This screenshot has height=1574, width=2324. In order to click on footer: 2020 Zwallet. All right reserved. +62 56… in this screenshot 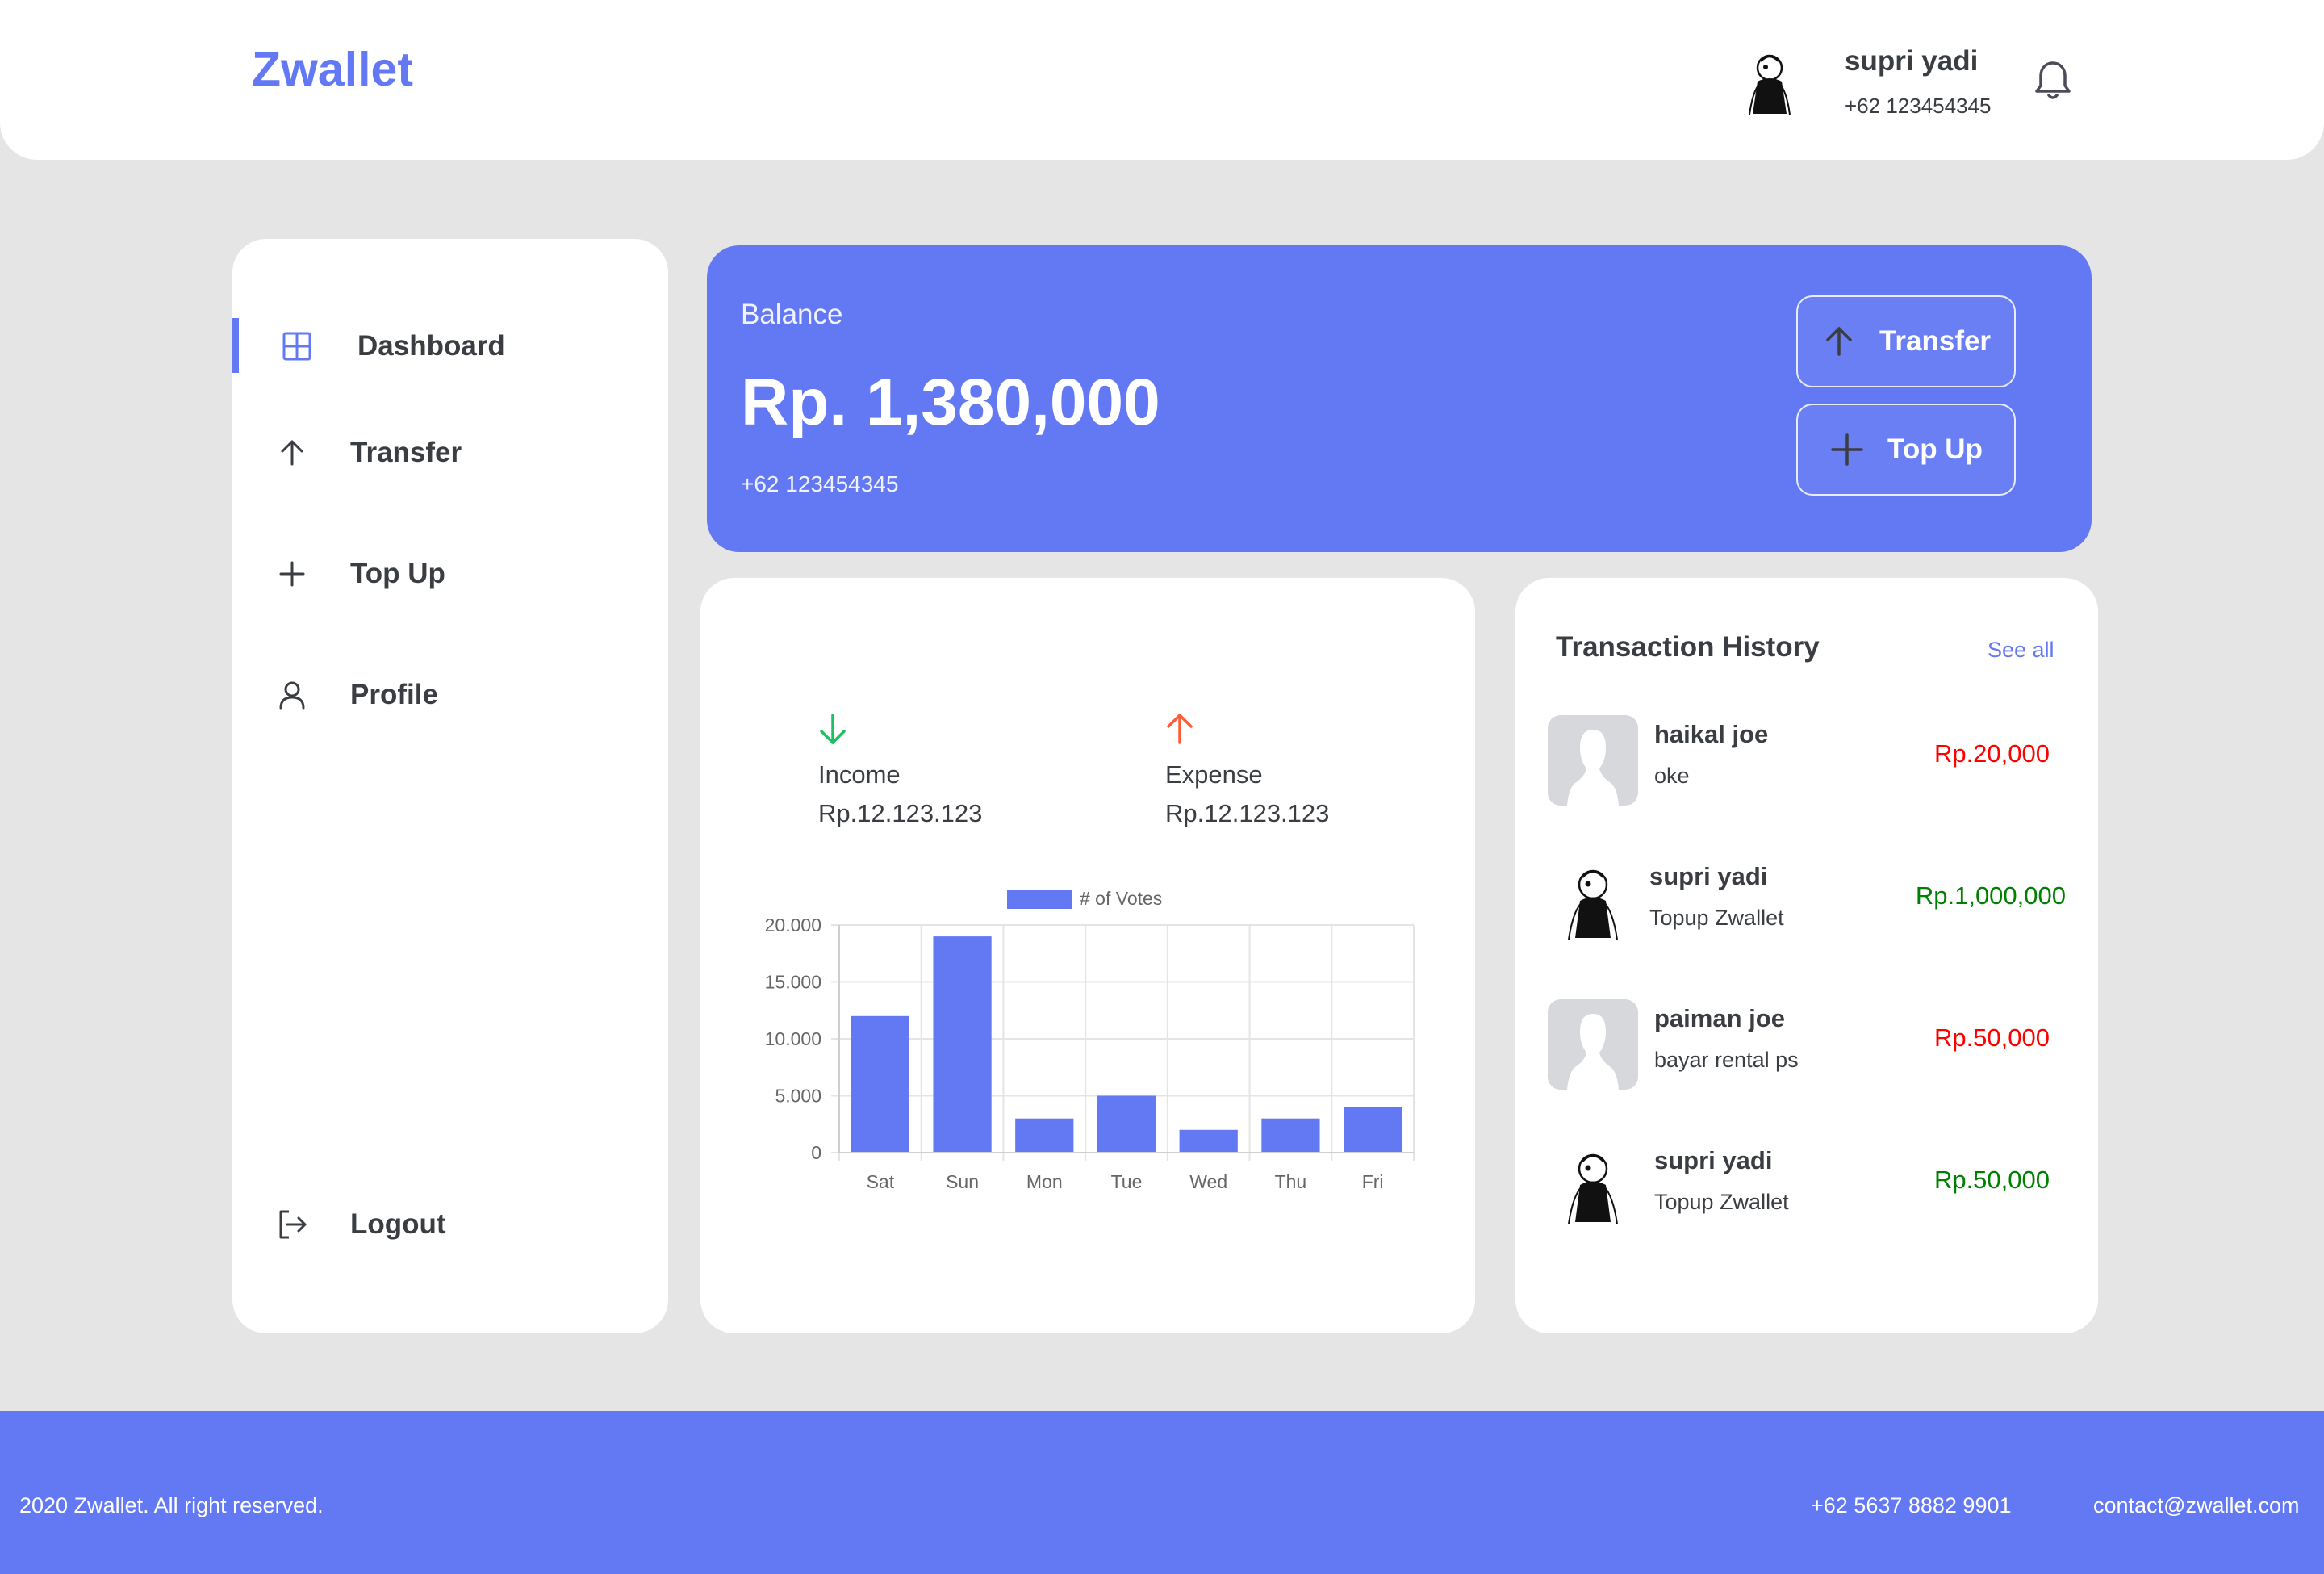, I will do `click(1162, 1492)`.